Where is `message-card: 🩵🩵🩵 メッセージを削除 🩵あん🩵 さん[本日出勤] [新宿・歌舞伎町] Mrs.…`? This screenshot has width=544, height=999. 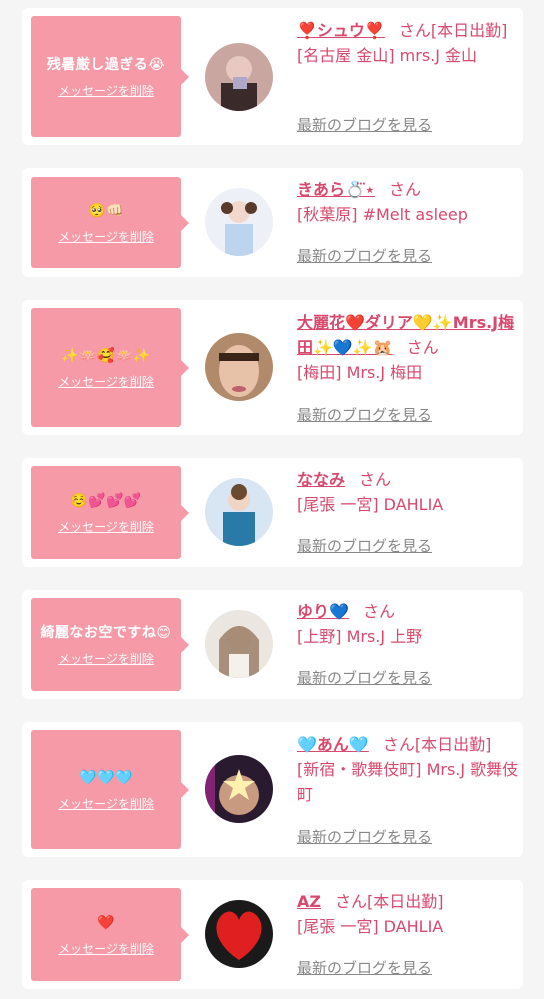 message-card: 🩵🩵🩵 メッセージを削除 🩵あん🩵 さん[本日出勤] [新宿・歌舞伎町] Mrs.… is located at coordinates (272, 789).